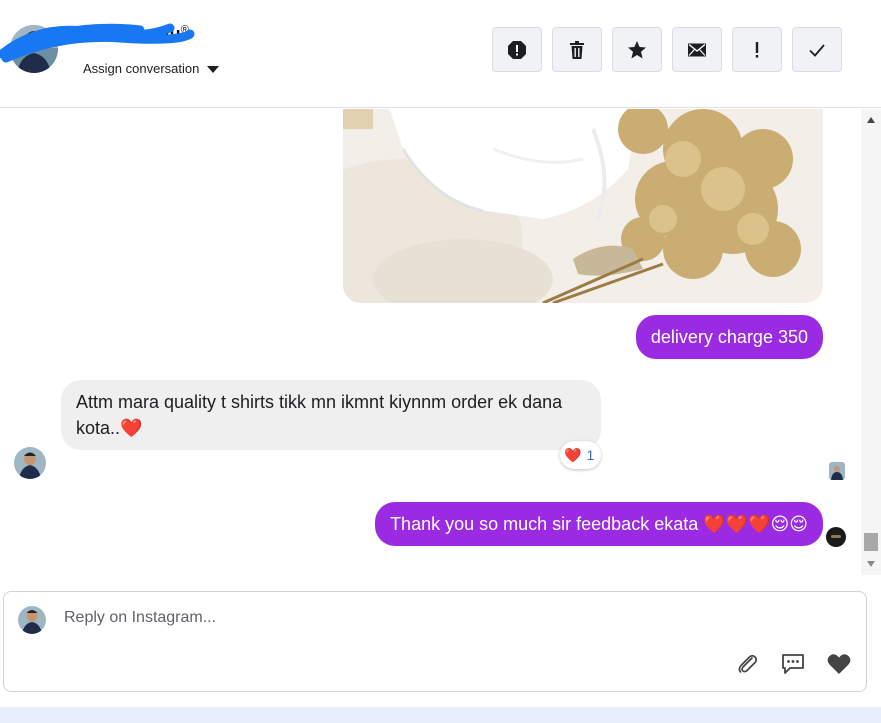 The width and height of the screenshot is (881, 723). What do you see at coordinates (590, 455) in the screenshot?
I see `reaction-count: 1` at bounding box center [590, 455].